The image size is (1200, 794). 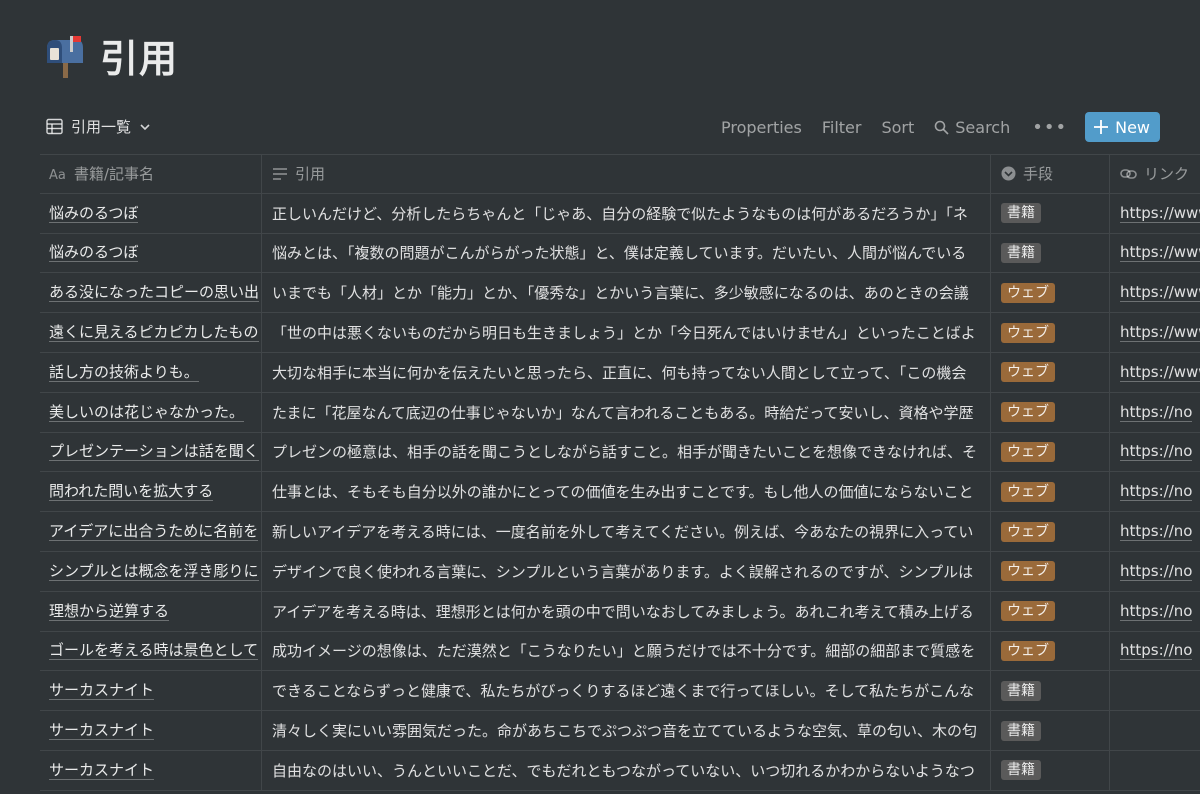 I want to click on title-cell: 美しいのは花じゃなかった。, so click(x=151, y=412).